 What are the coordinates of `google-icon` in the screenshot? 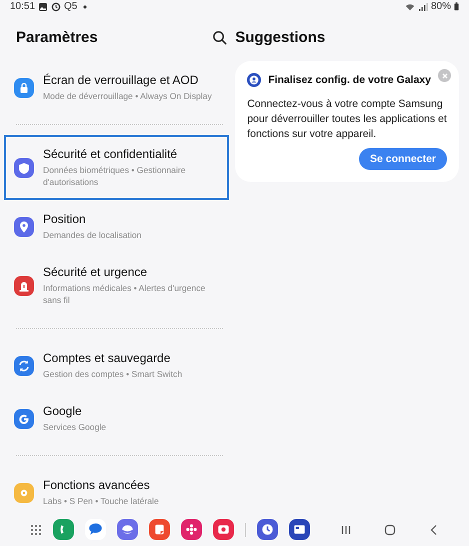 It's located at (24, 418).